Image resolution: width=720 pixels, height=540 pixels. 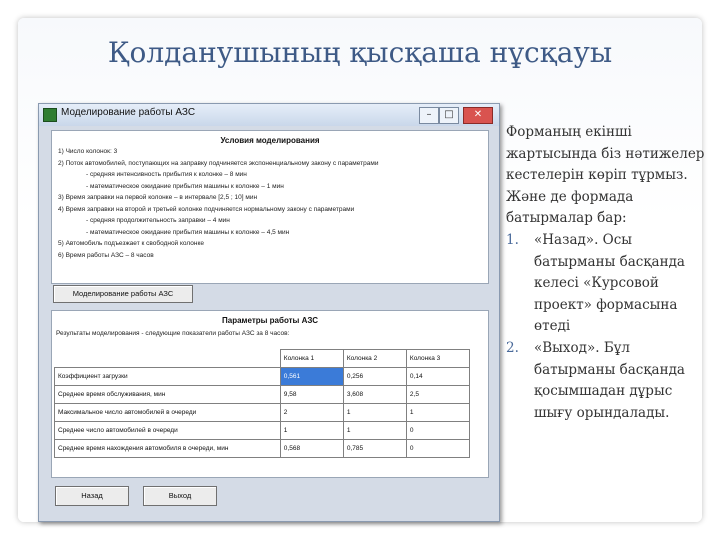 What do you see at coordinates (311, 448) in the screenshot?
I see `table-cell: 0,568` at bounding box center [311, 448].